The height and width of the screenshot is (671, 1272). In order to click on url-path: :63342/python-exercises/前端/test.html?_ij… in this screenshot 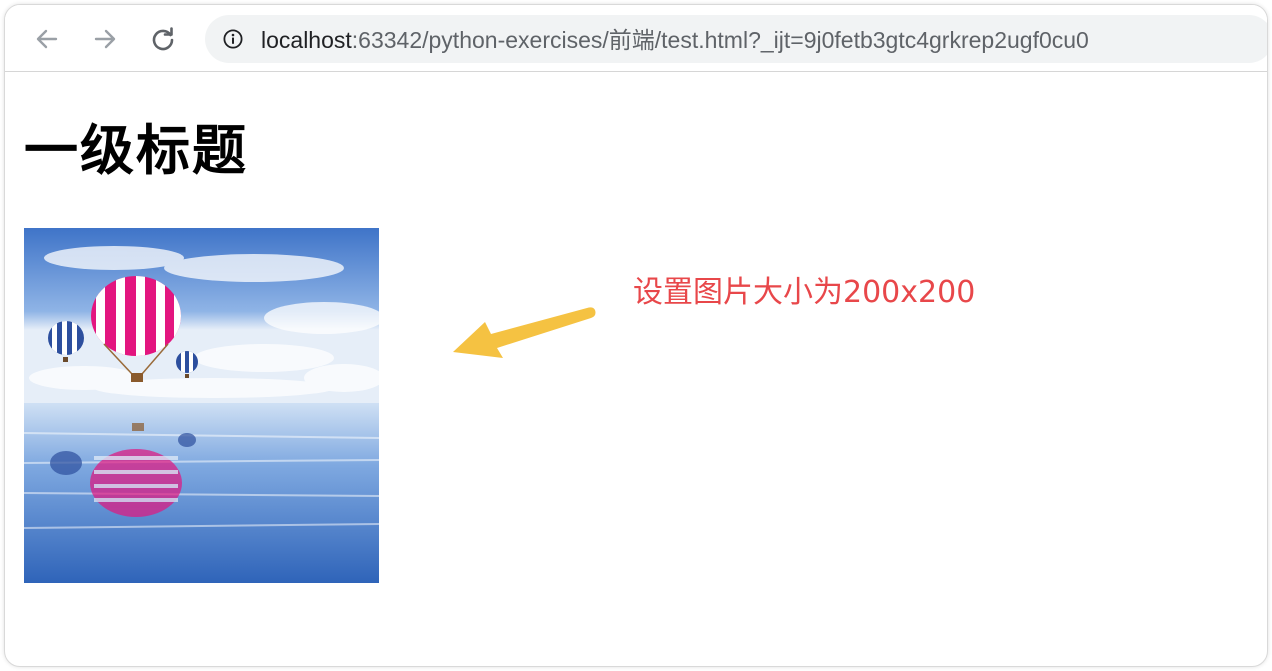, I will do `click(720, 40)`.